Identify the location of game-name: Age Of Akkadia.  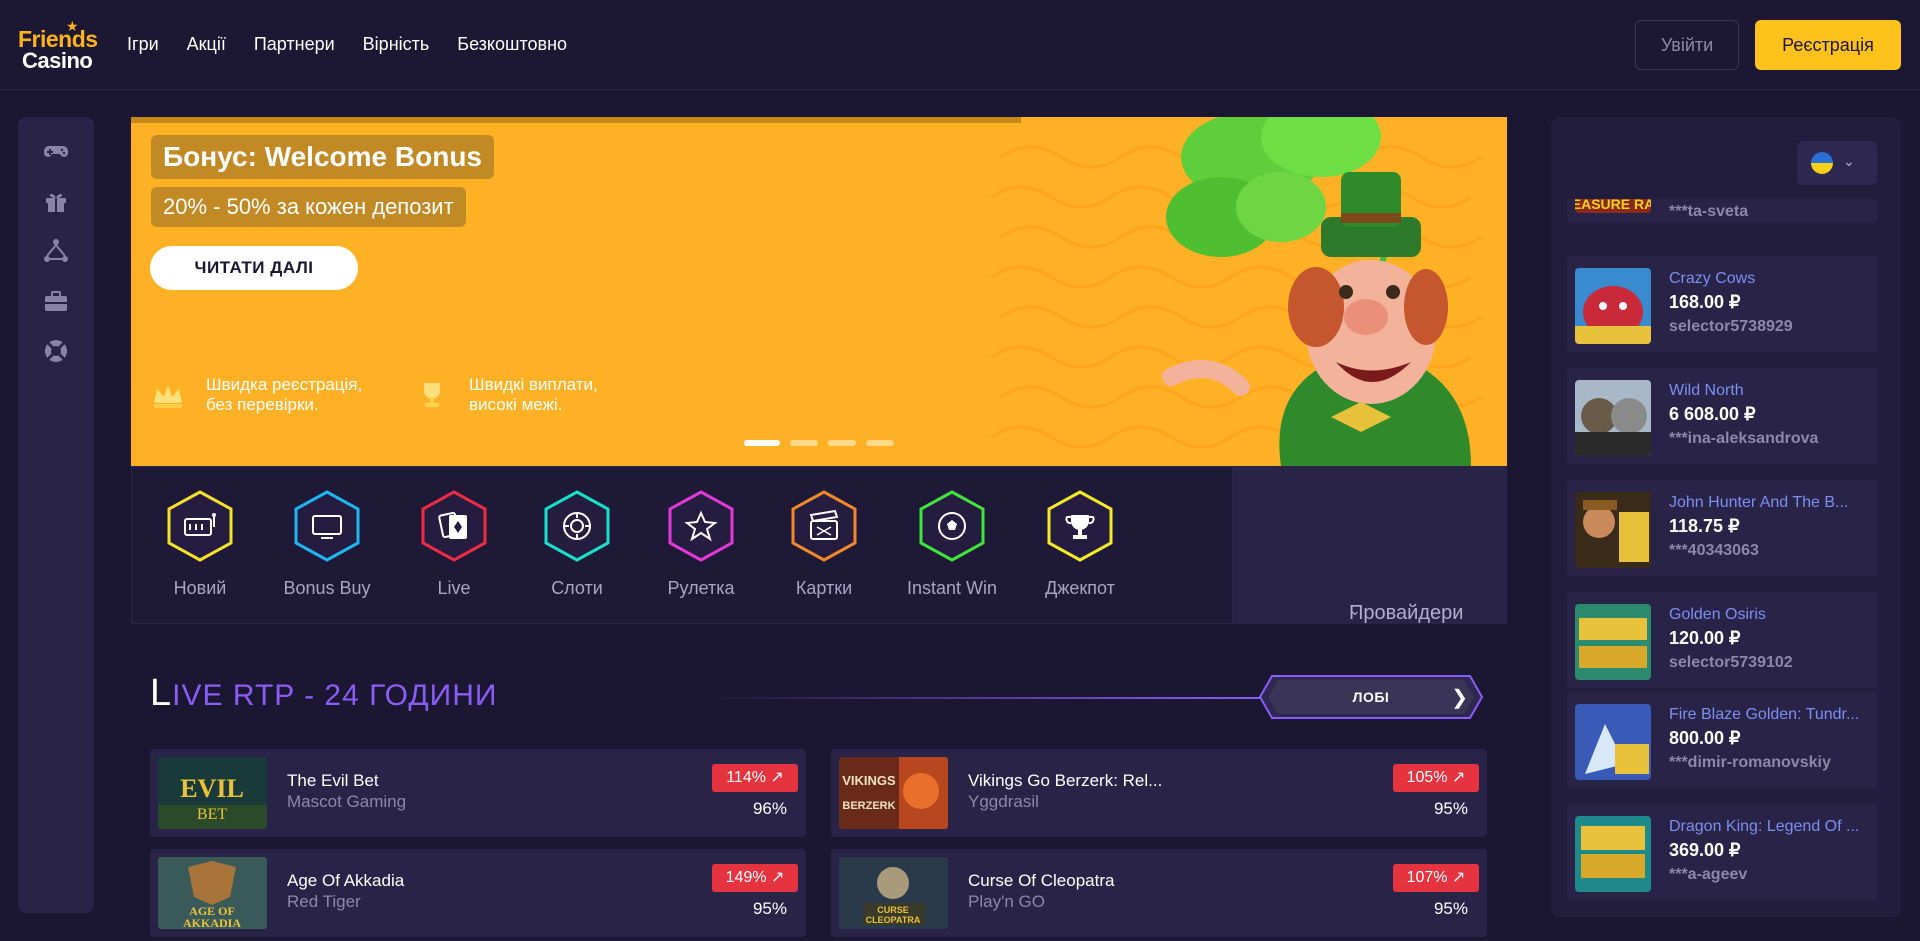
(346, 880).